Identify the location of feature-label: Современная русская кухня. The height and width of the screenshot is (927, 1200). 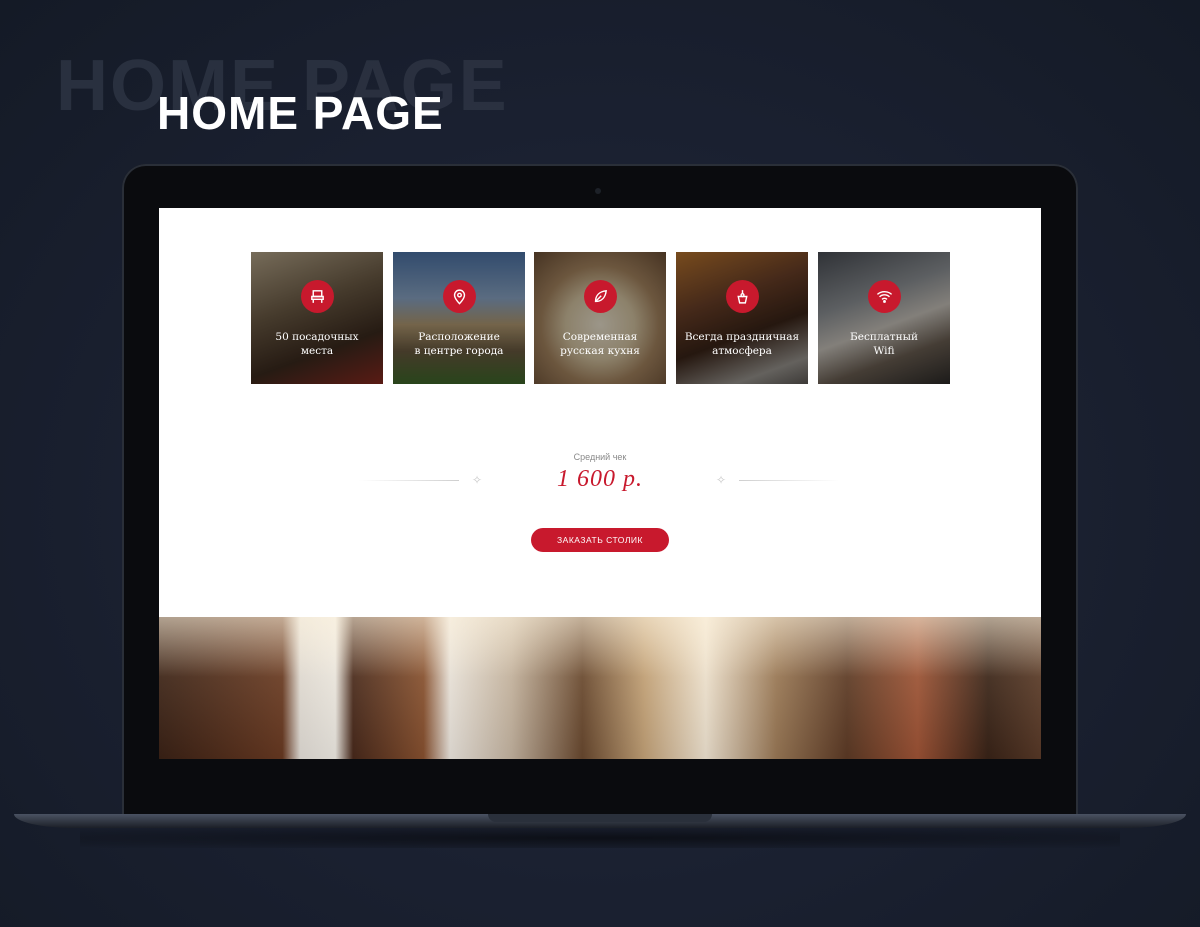
(600, 344).